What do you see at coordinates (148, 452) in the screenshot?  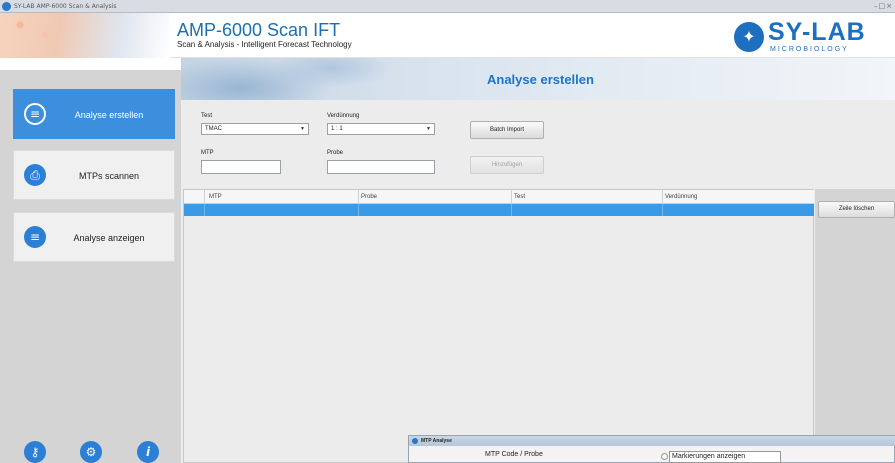 I see `info-icon: i` at bounding box center [148, 452].